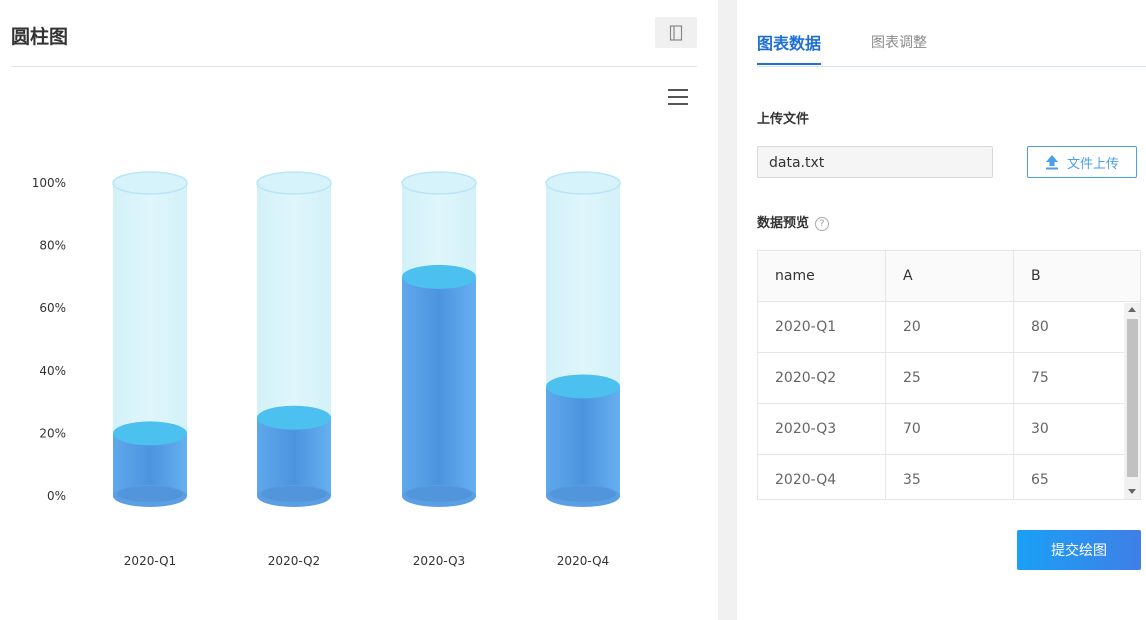 This screenshot has height=620, width=1146. I want to click on table-scrollbar, so click(1132, 401).